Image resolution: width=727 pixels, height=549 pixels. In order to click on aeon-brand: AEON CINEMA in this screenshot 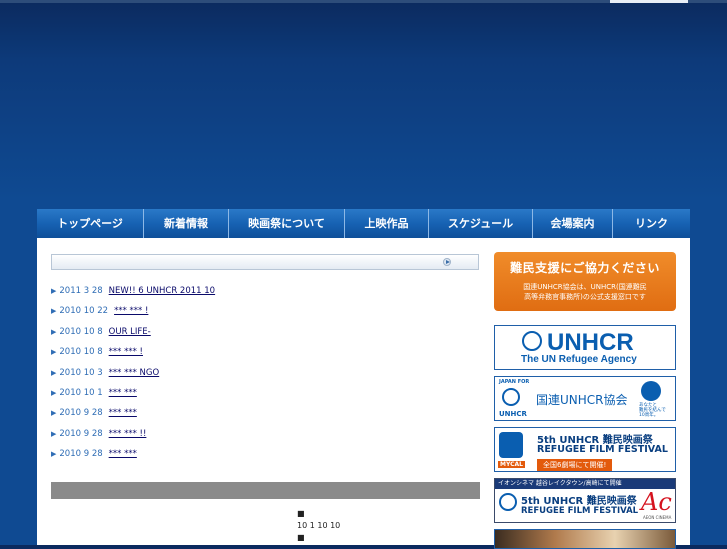, I will do `click(657, 517)`.